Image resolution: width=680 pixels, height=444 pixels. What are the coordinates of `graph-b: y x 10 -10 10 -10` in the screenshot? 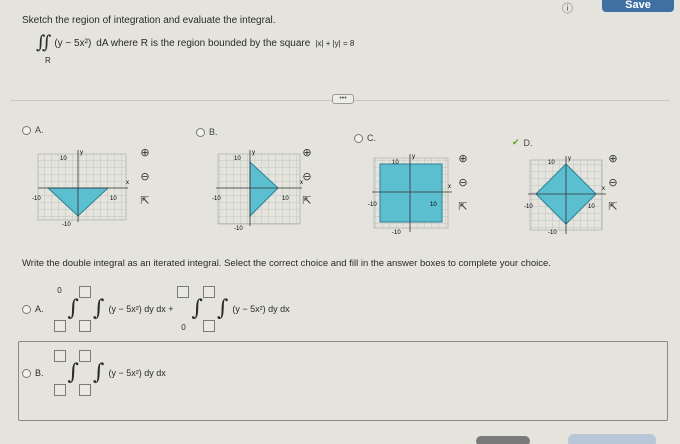 It's located at (257, 190).